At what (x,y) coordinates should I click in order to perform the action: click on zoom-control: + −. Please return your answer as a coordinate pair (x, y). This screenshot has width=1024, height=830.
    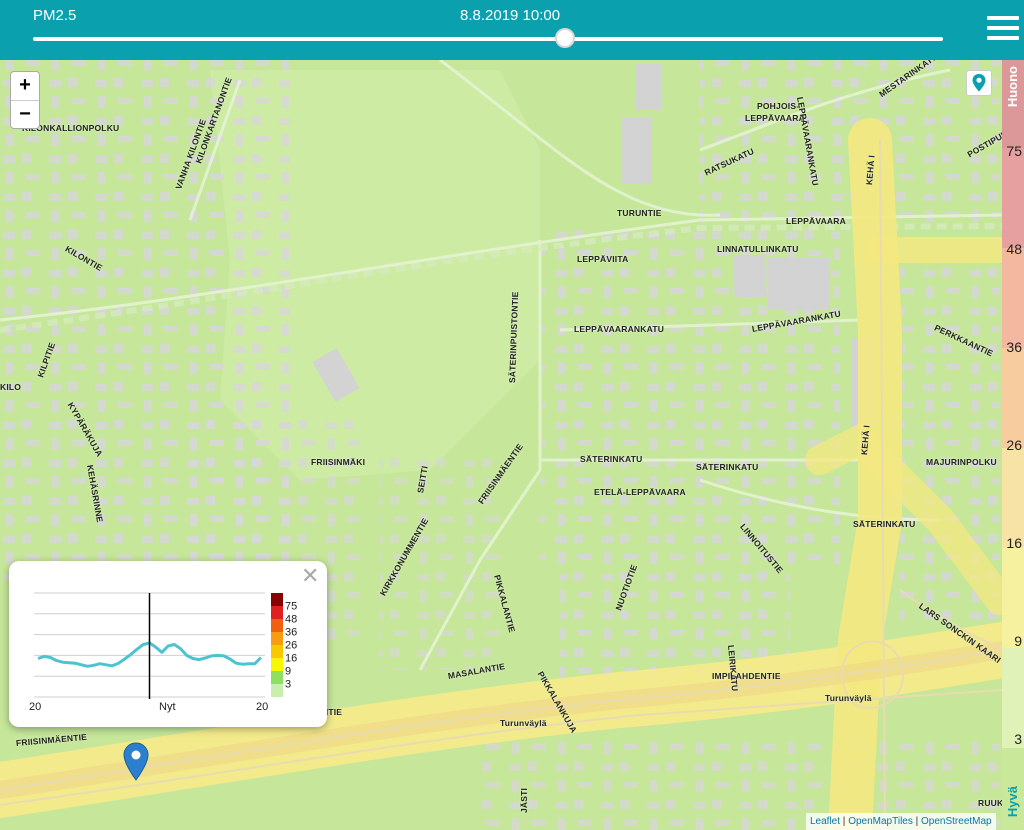
    Looking at the image, I should click on (25, 100).